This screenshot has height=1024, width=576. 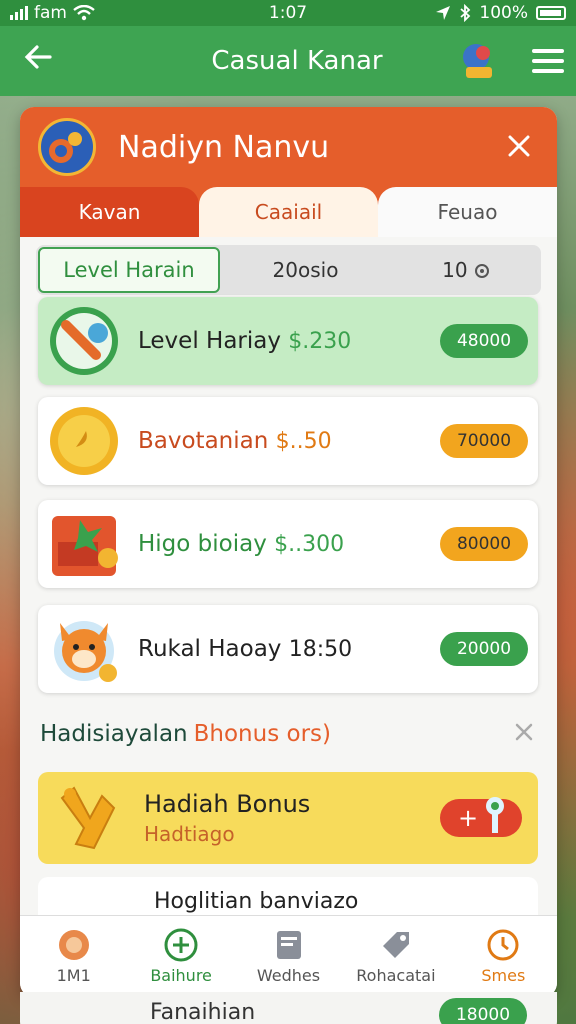 What do you see at coordinates (309, 544) in the screenshot?
I see `reward-amount: $..300` at bounding box center [309, 544].